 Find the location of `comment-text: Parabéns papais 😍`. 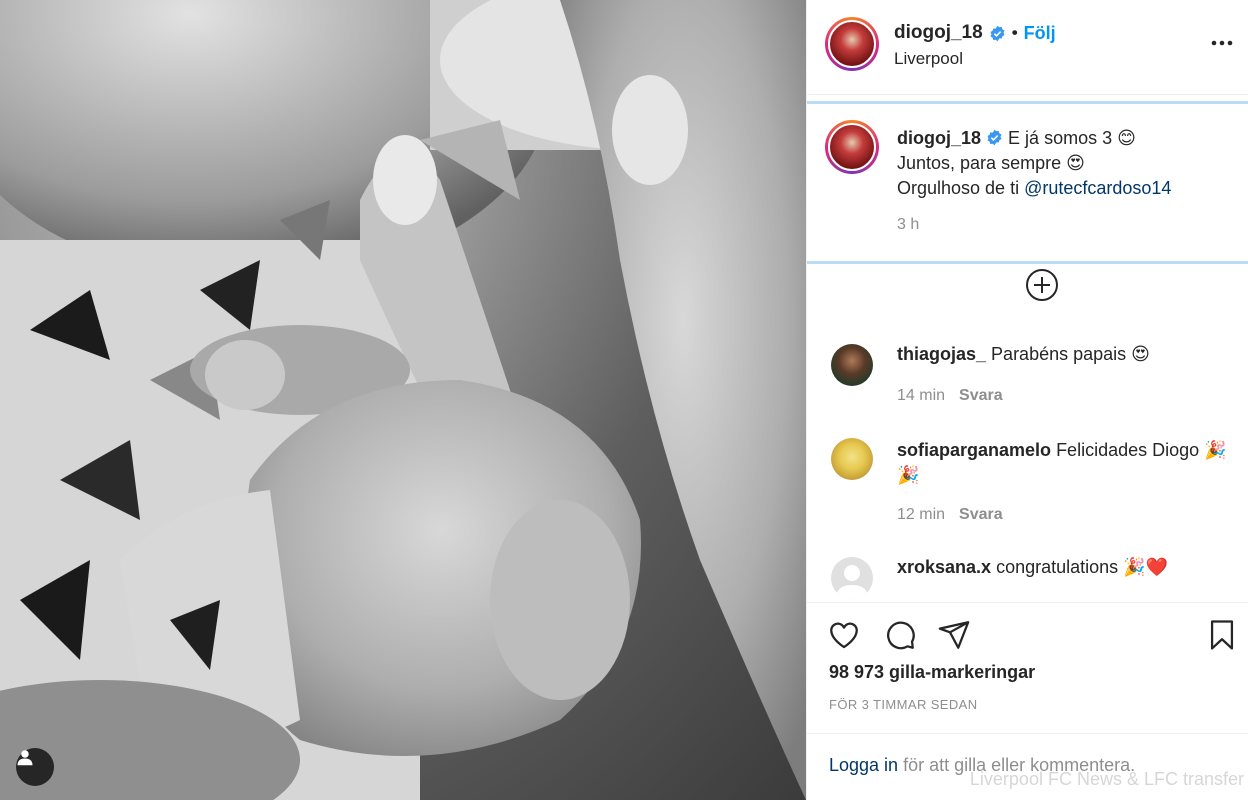

comment-text: Parabéns papais 😍 is located at coordinates (1070, 354).